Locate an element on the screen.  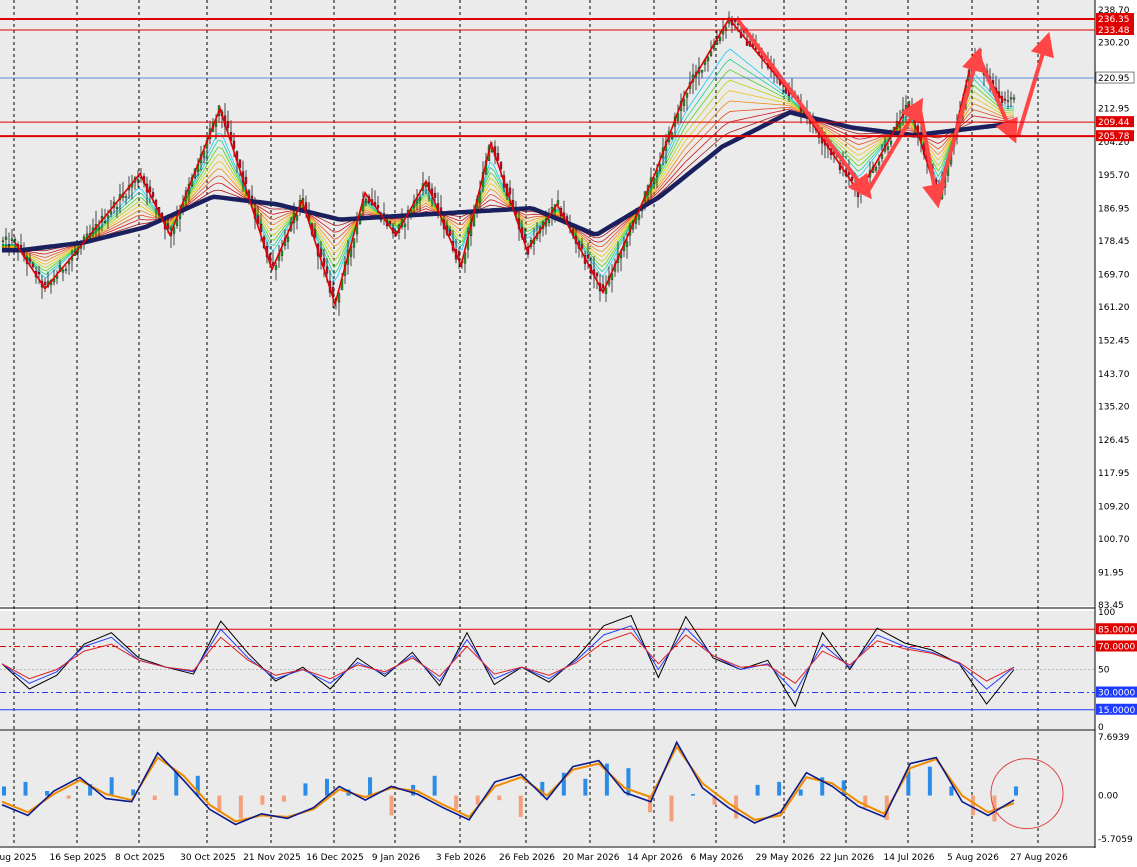
oscillator-level-label: 70.0000 is located at coordinates (1116, 648).